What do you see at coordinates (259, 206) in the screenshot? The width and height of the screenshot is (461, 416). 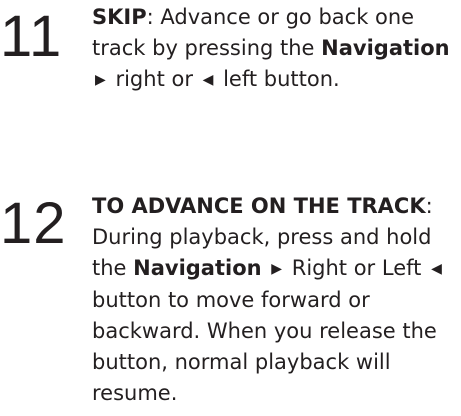 I see `step-title: TO ADVANCE ON THE TRACK` at bounding box center [259, 206].